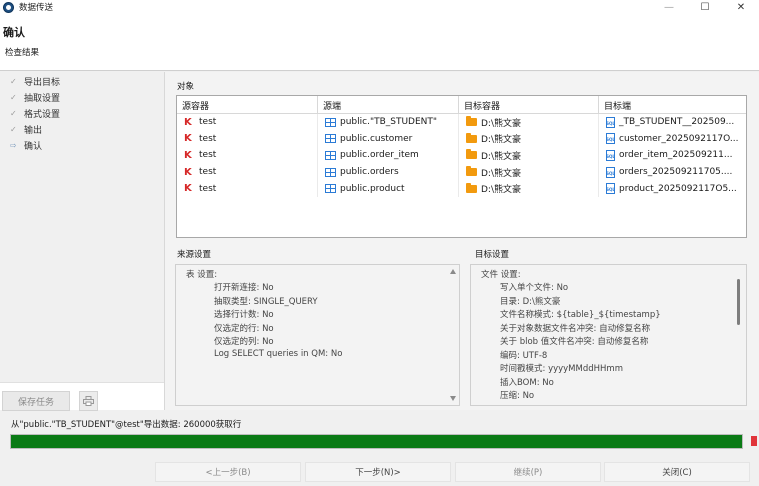 The height and width of the screenshot is (486, 759). I want to click on continue-button: 继续(P), so click(528, 472).